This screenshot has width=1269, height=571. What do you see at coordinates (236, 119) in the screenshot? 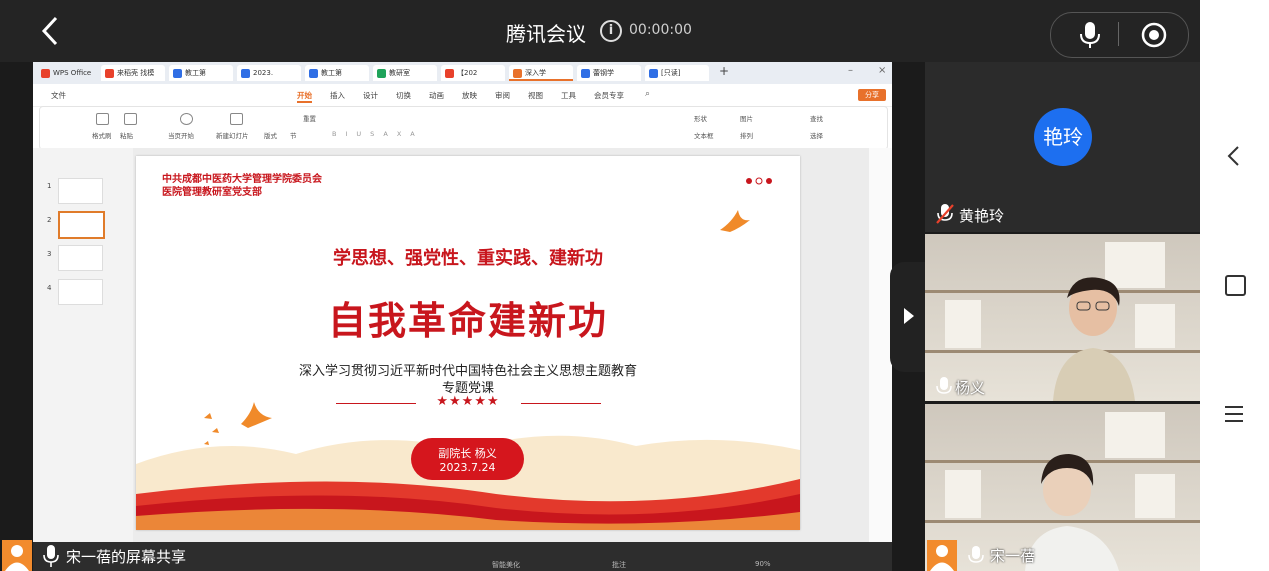
I see `new-slide-icon` at bounding box center [236, 119].